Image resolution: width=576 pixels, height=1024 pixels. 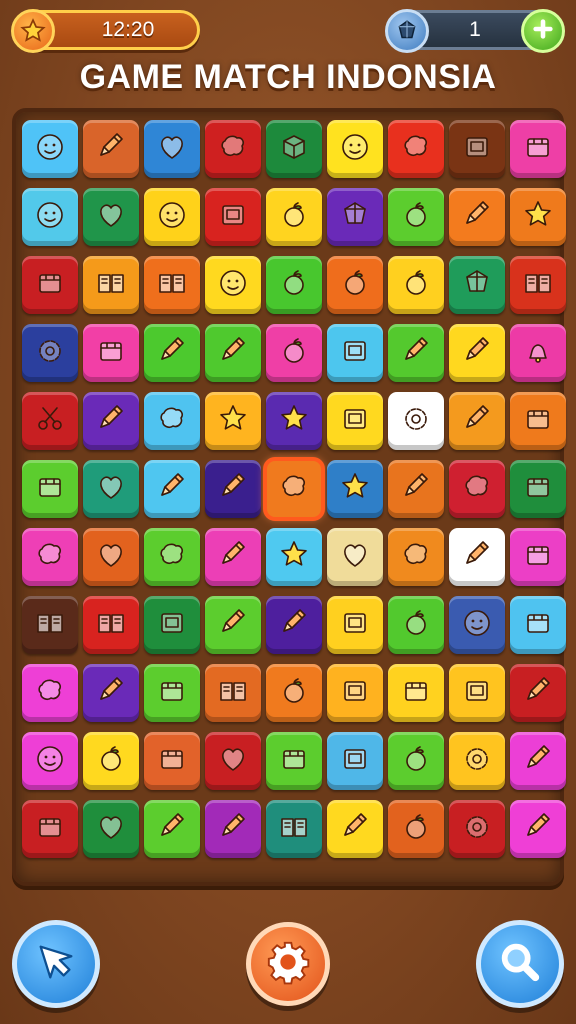 I want to click on tile-selected, so click(x=294, y=489).